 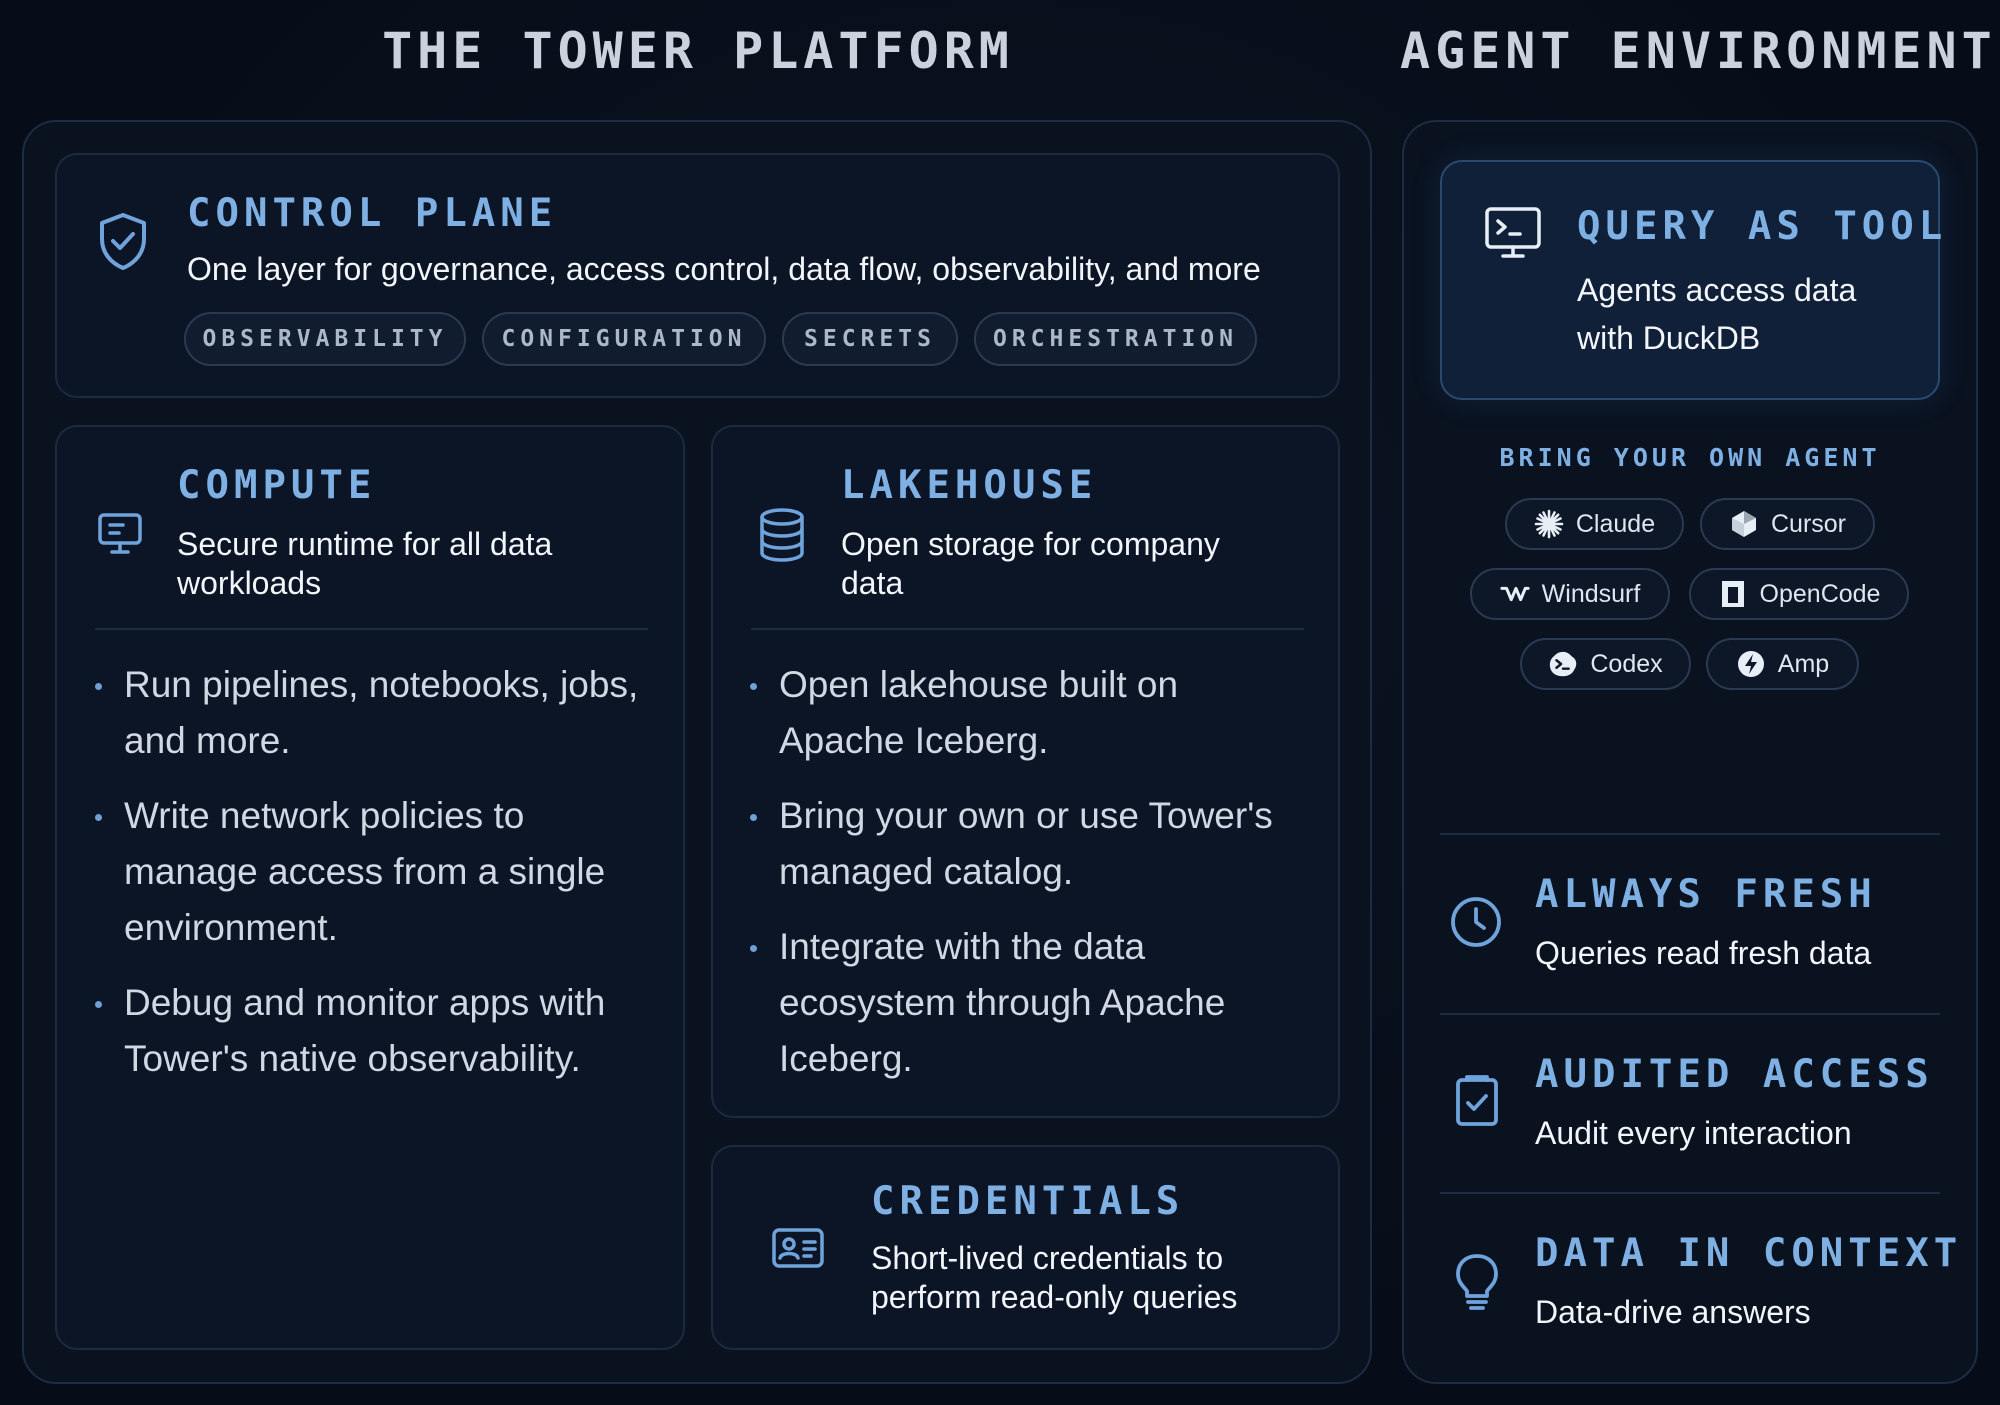 I want to click on lakehouse-description: Open storage for company data, so click(x=1030, y=564).